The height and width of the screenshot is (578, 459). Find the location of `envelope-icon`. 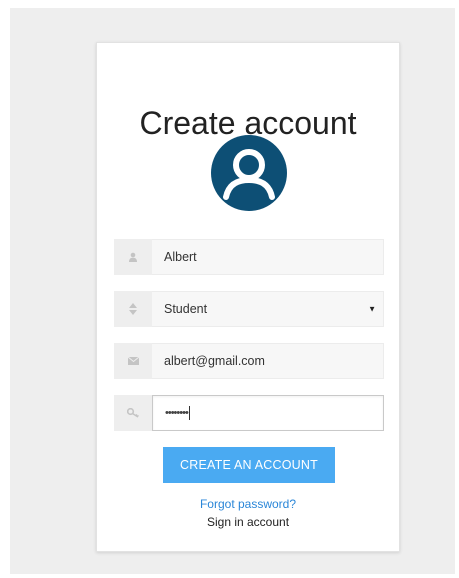

envelope-icon is located at coordinates (133, 361).